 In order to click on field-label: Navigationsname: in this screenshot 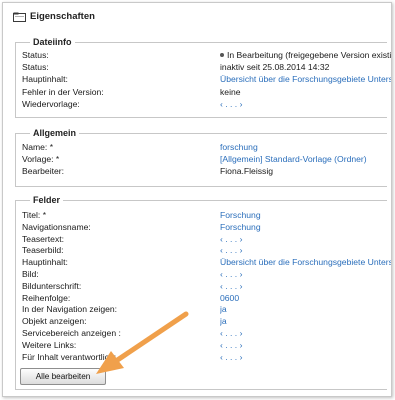, I will do `click(56, 226)`.